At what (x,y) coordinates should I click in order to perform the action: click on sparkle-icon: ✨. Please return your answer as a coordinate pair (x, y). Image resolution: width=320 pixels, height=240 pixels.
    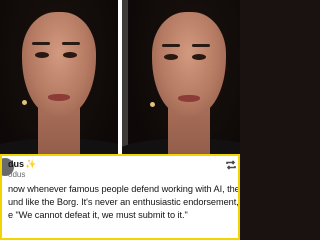
    Looking at the image, I should click on (31, 164).